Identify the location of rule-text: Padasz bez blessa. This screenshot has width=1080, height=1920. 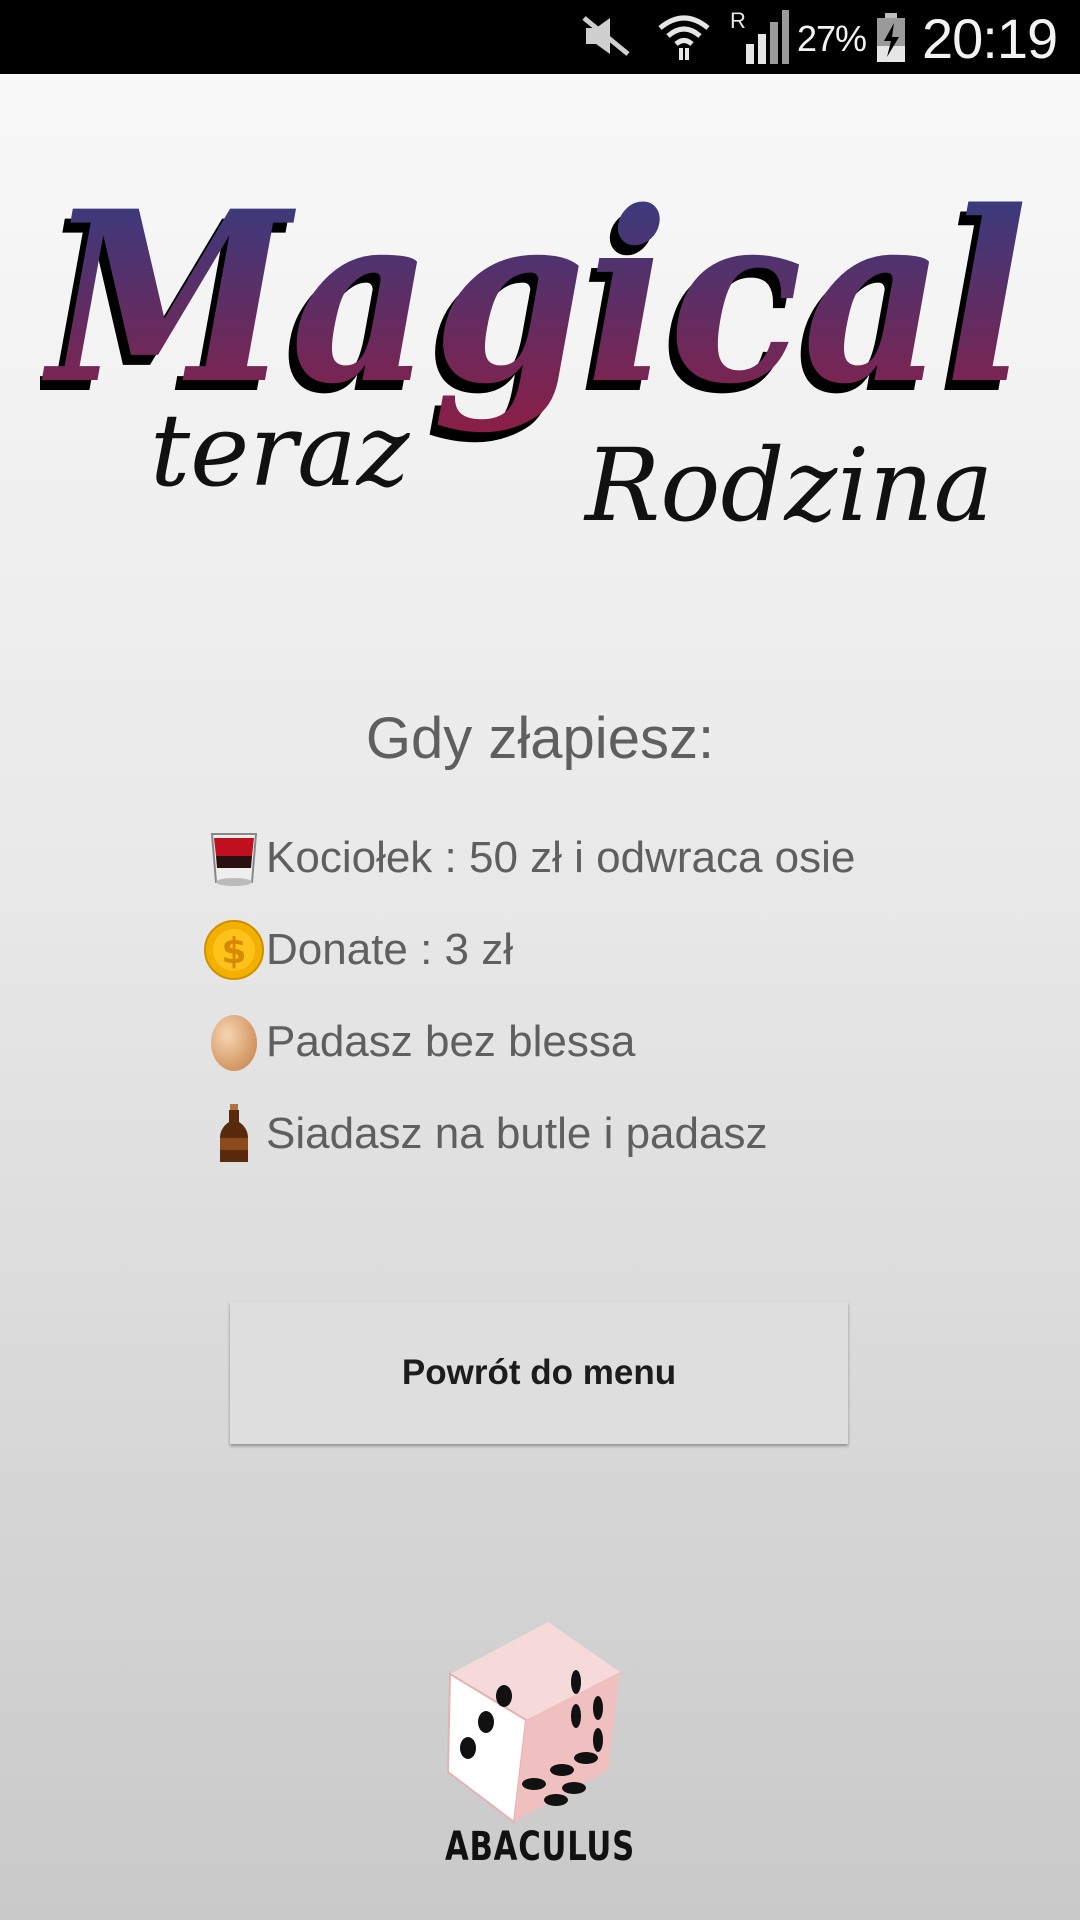
(451, 1041).